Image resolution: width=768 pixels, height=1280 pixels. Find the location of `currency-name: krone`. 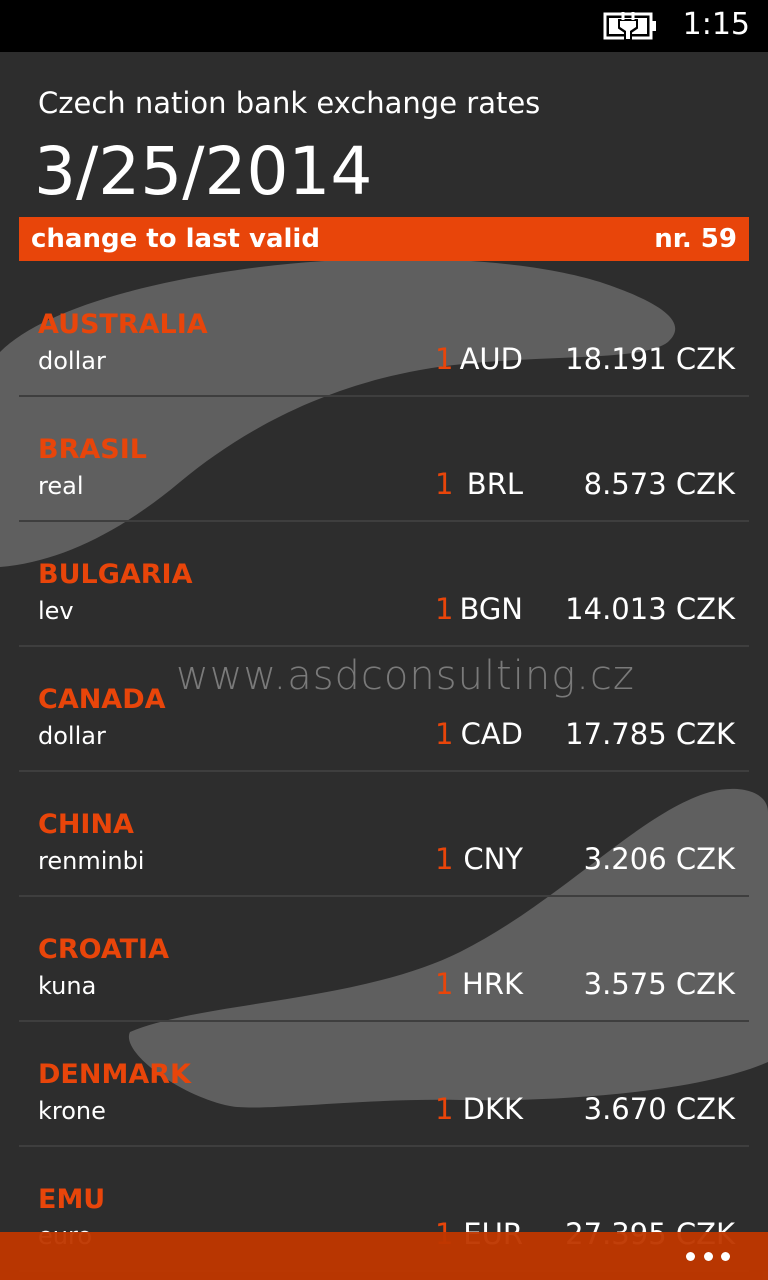

currency-name: krone is located at coordinates (72, 1111).